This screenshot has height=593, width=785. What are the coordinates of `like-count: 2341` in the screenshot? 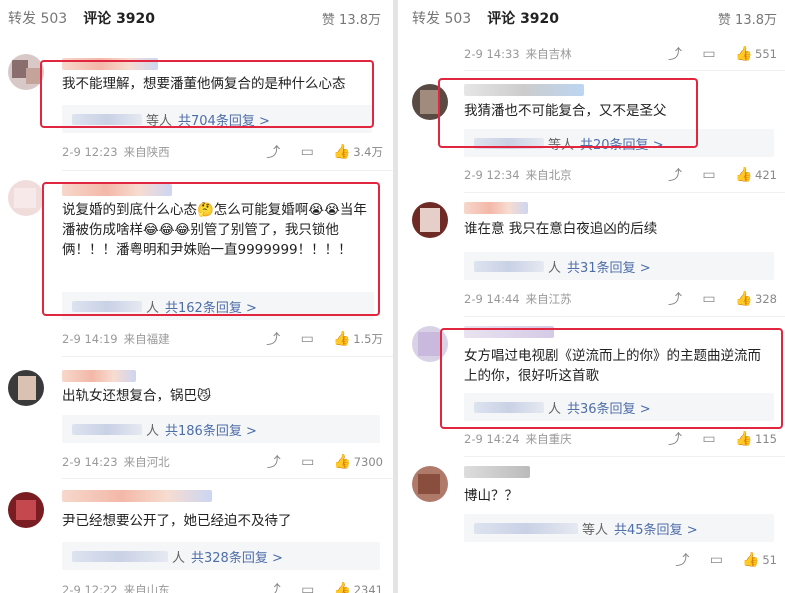 It's located at (368, 588).